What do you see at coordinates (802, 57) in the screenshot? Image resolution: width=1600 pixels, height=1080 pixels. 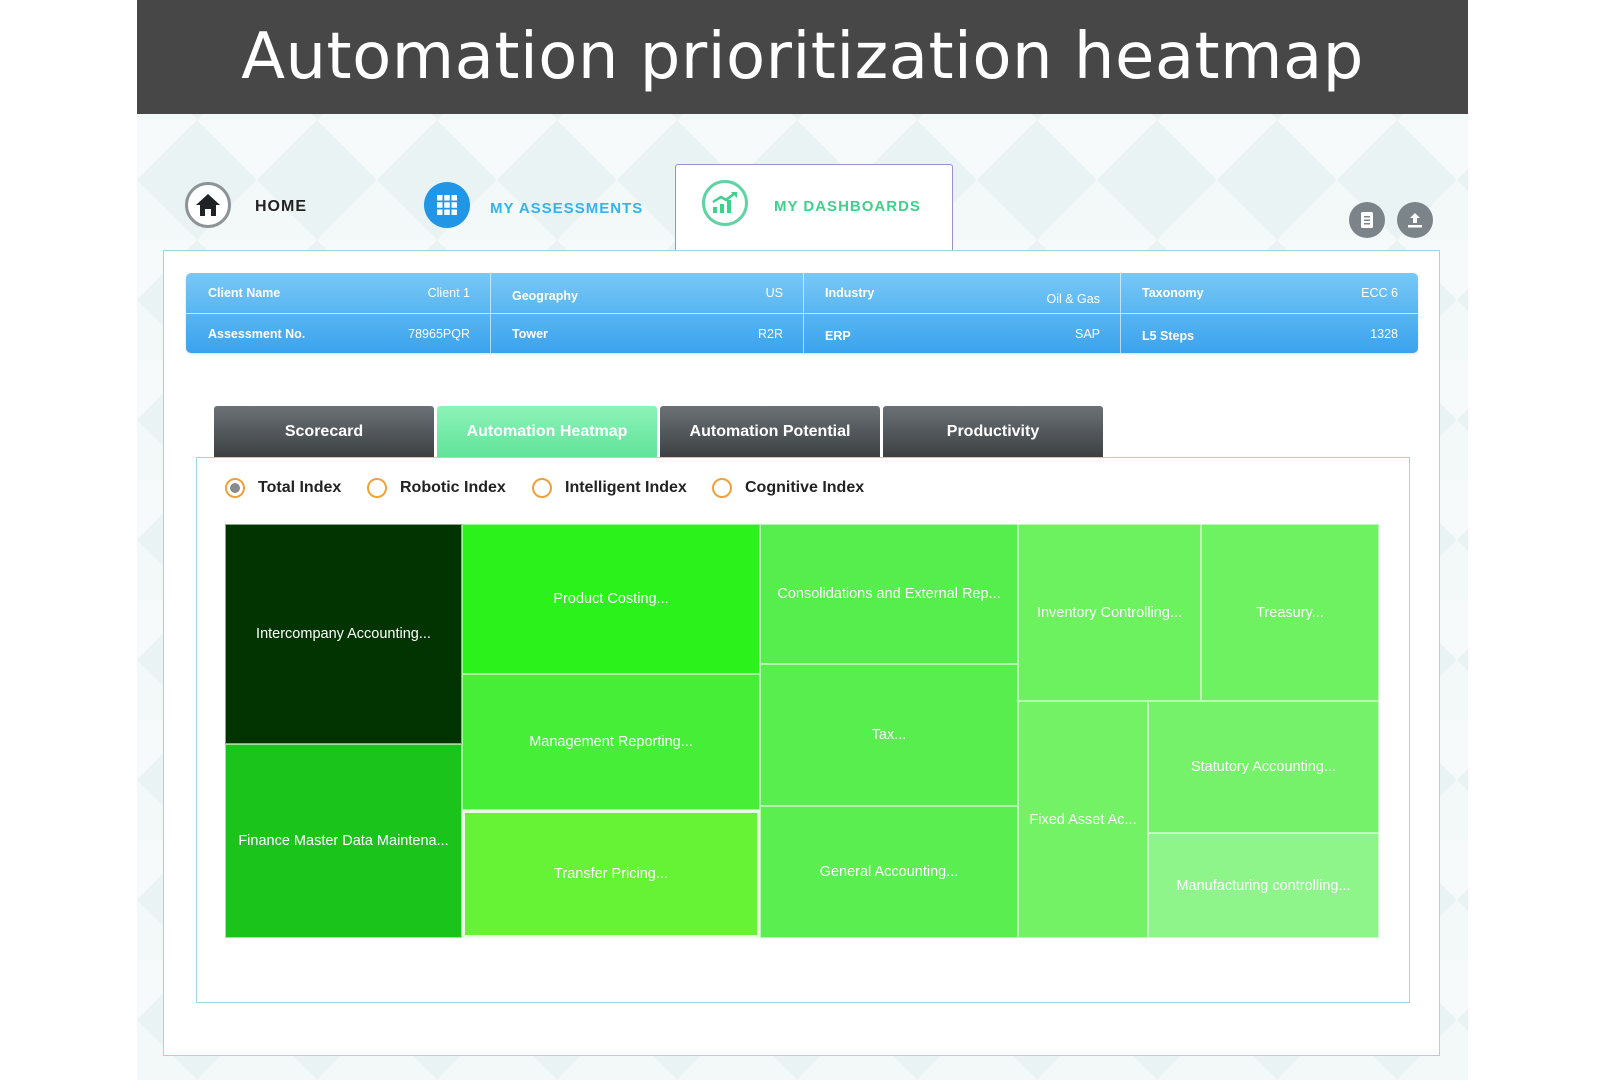 I see `page-title: Automation prioritization heatmap` at bounding box center [802, 57].